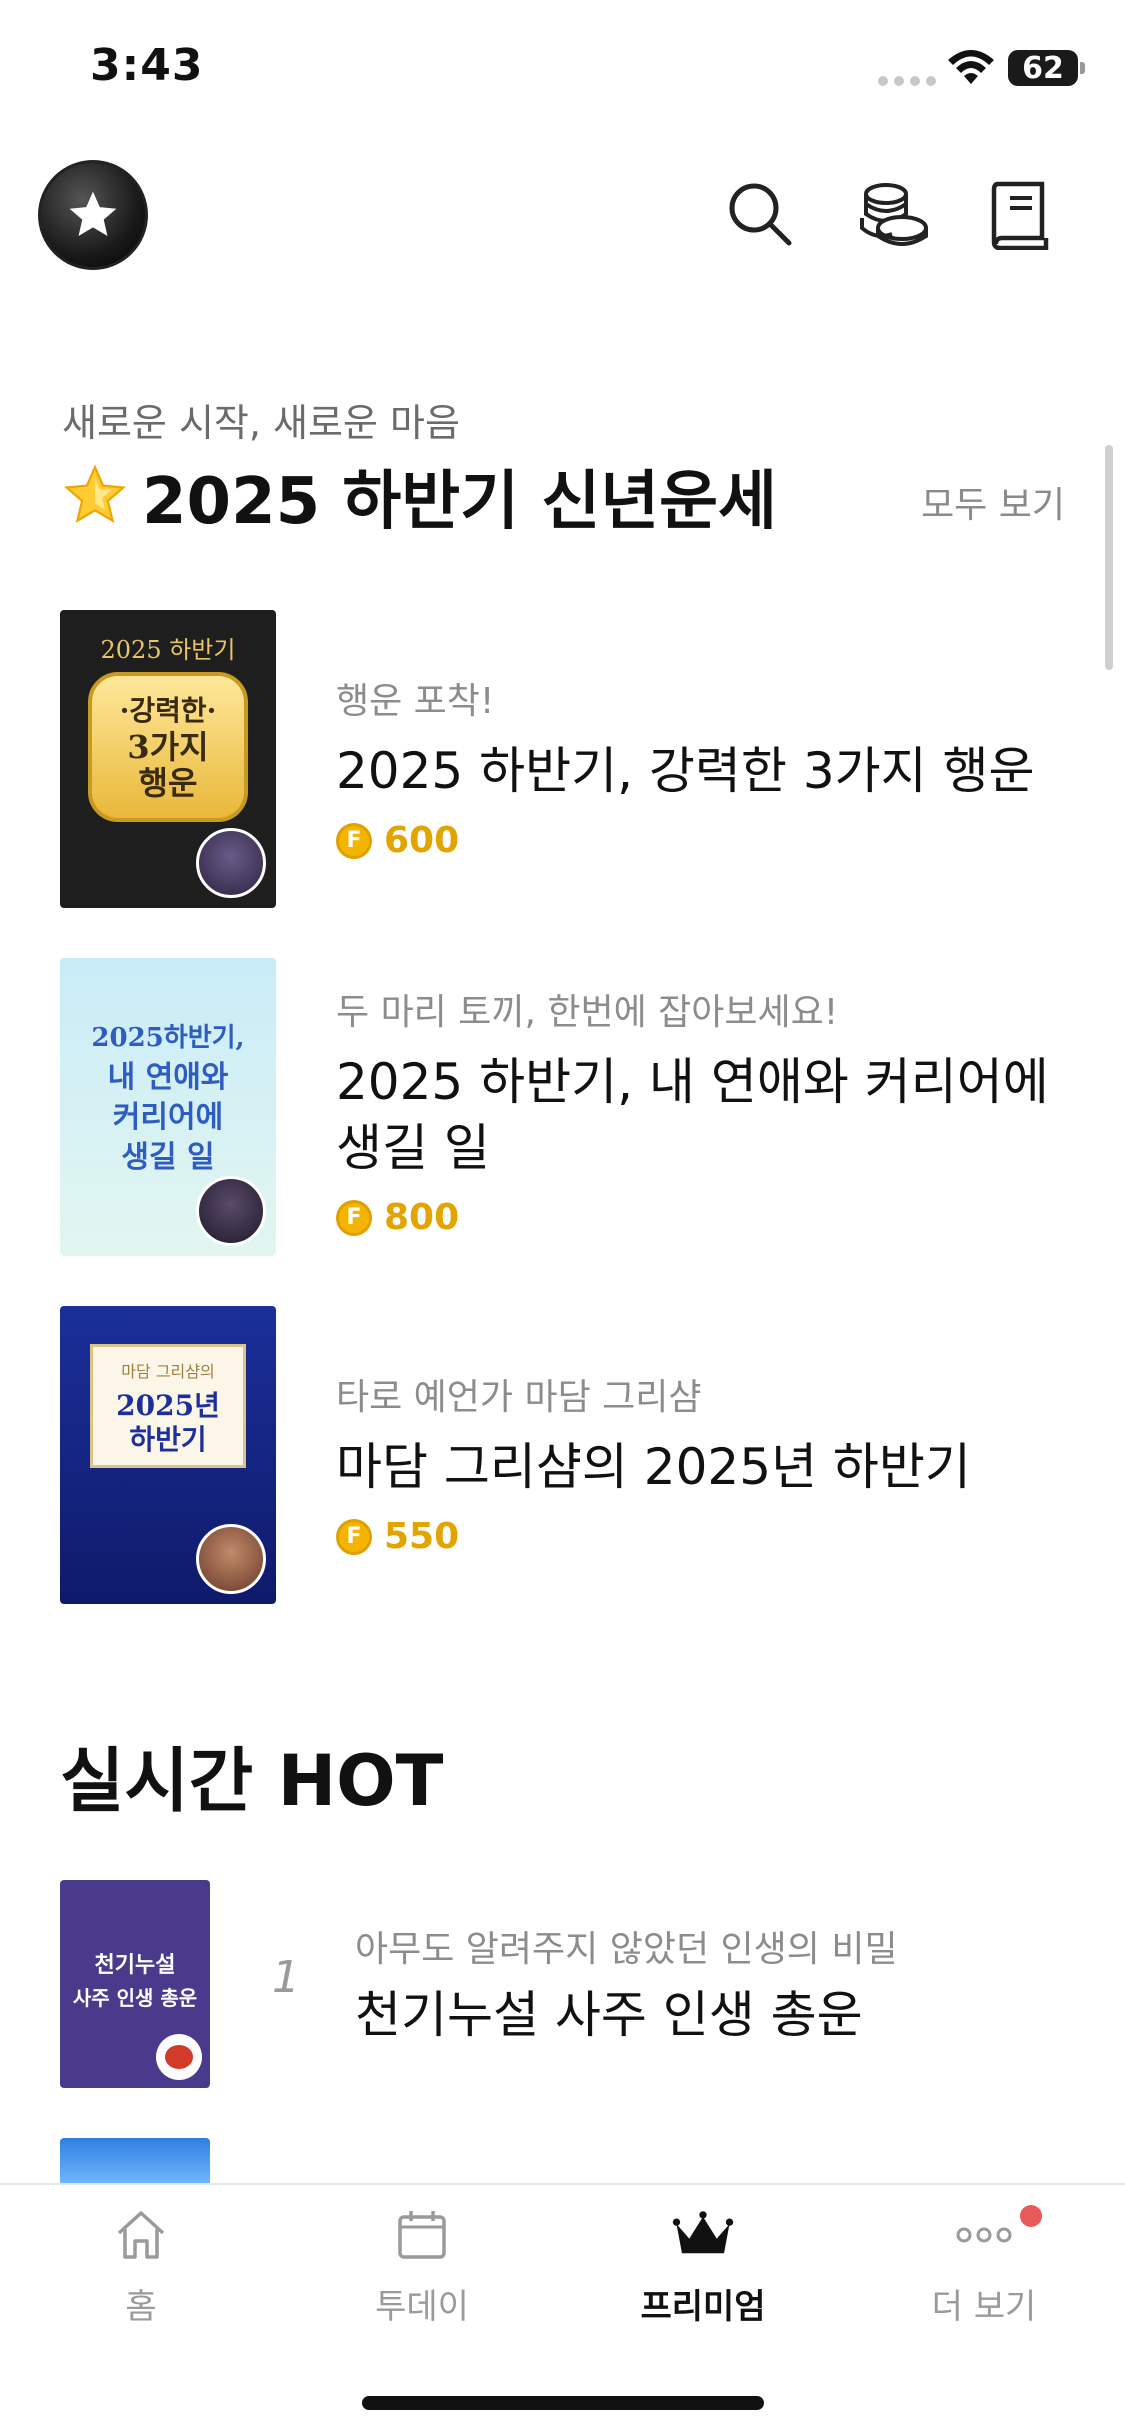  I want to click on price-value: 600, so click(422, 840).